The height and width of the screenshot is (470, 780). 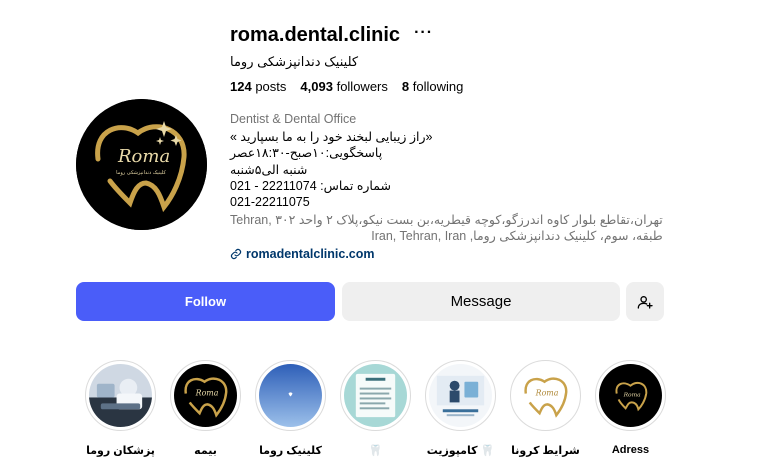 I want to click on following-stat: 8 following, so click(x=432, y=86).